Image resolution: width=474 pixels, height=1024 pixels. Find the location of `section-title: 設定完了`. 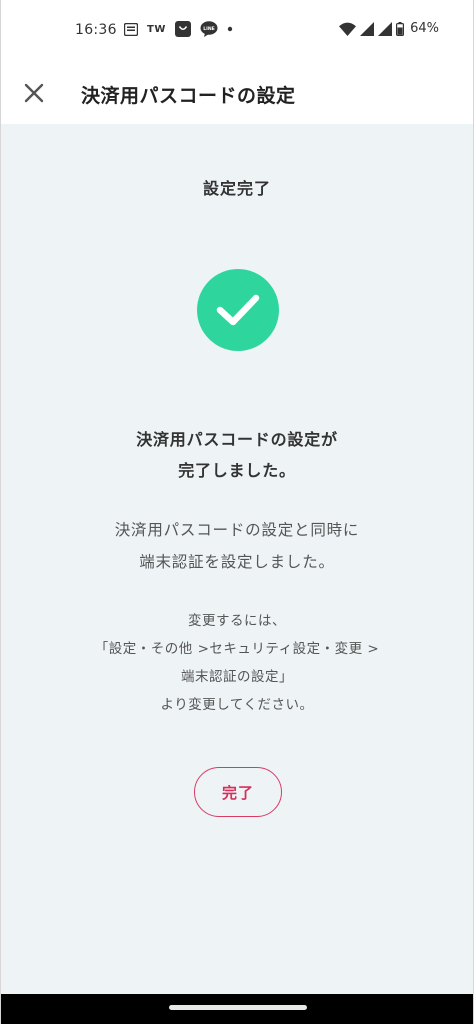

section-title: 設定完了 is located at coordinates (236, 188).